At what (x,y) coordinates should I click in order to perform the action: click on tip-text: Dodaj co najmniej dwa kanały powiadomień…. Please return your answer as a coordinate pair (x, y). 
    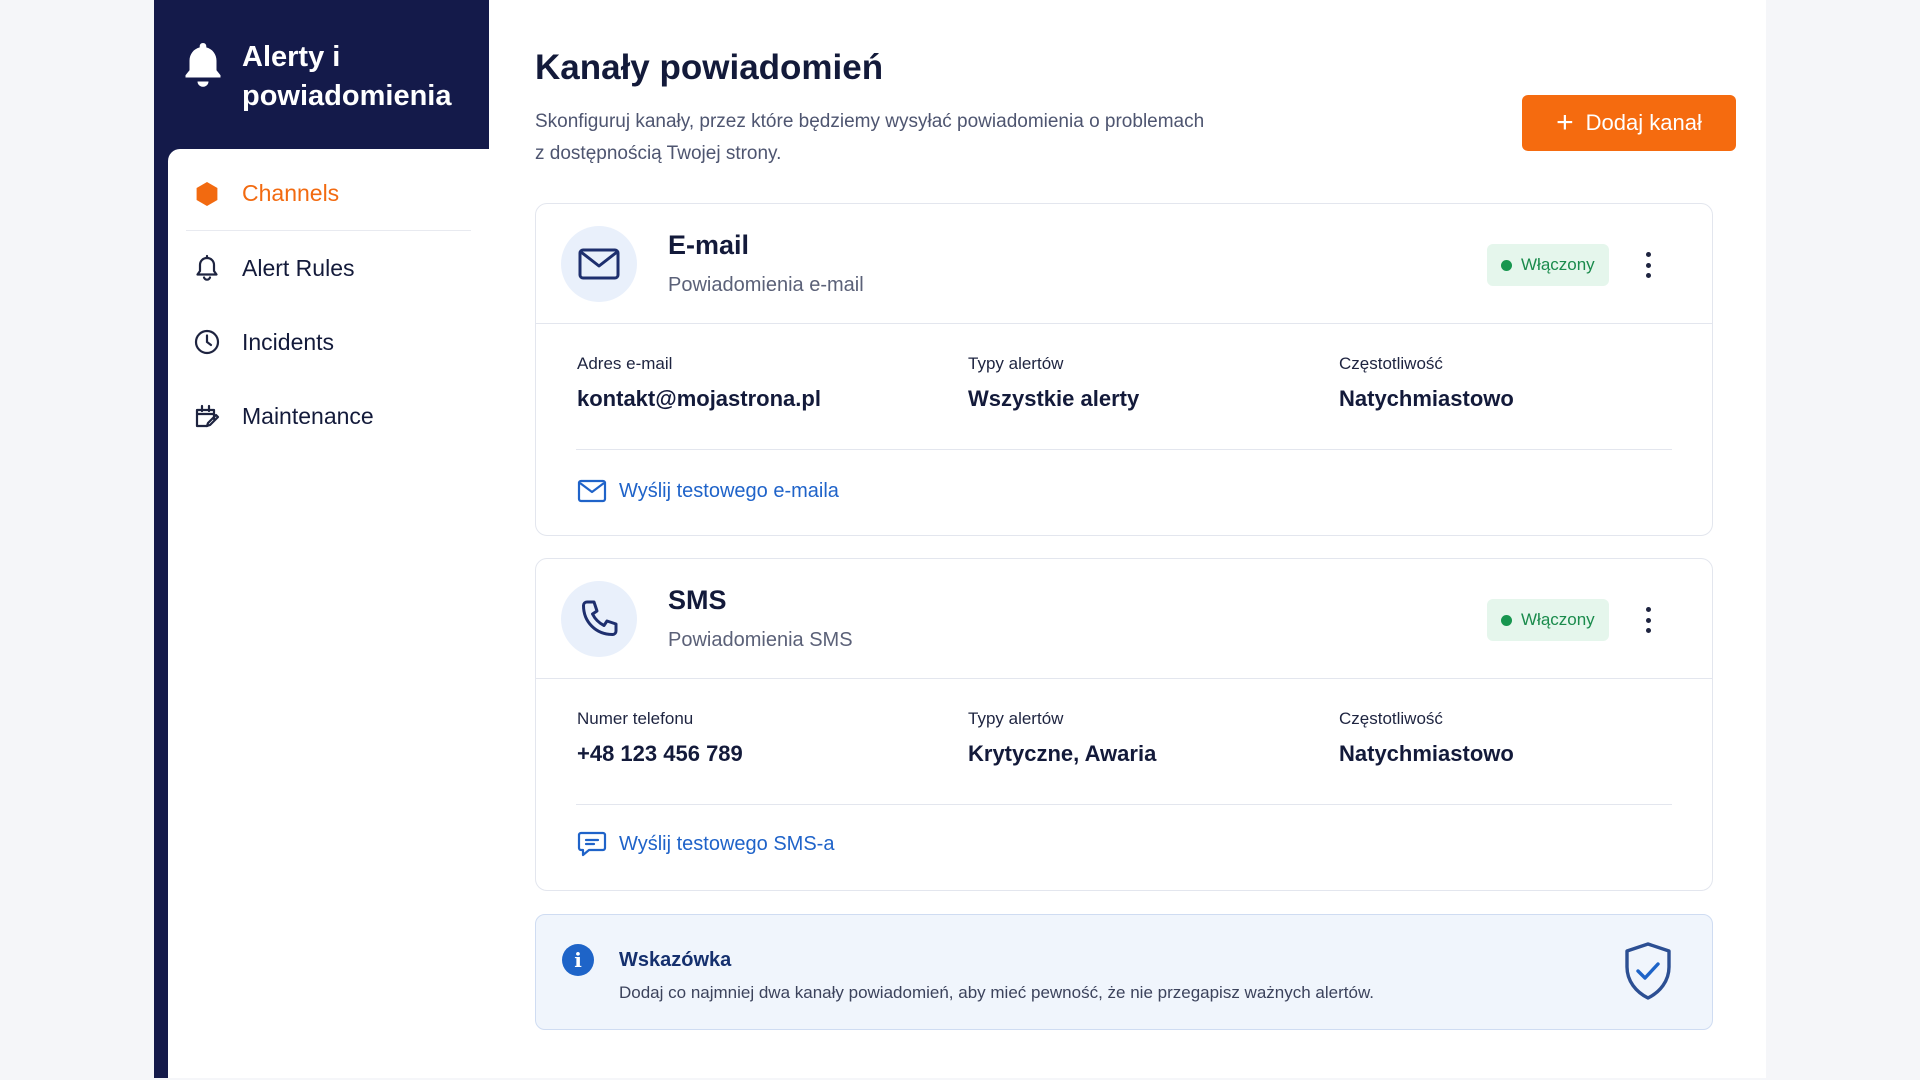
    Looking at the image, I should click on (997, 992).